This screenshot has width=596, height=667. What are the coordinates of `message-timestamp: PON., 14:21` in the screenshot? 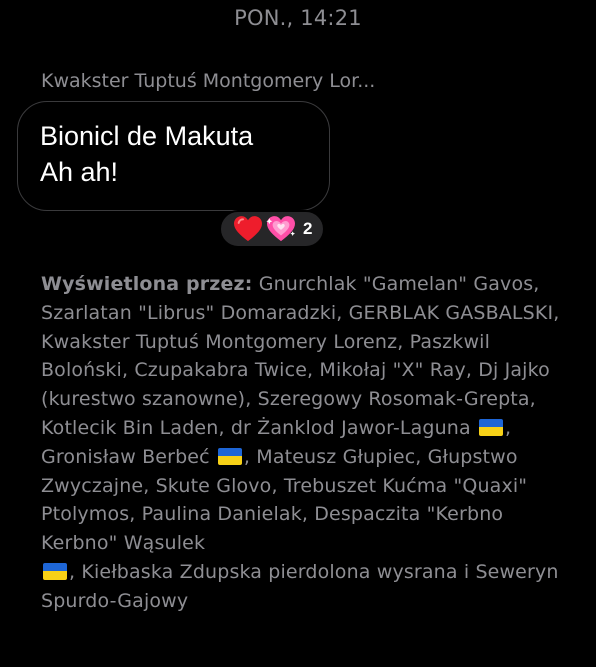 It's located at (298, 18).